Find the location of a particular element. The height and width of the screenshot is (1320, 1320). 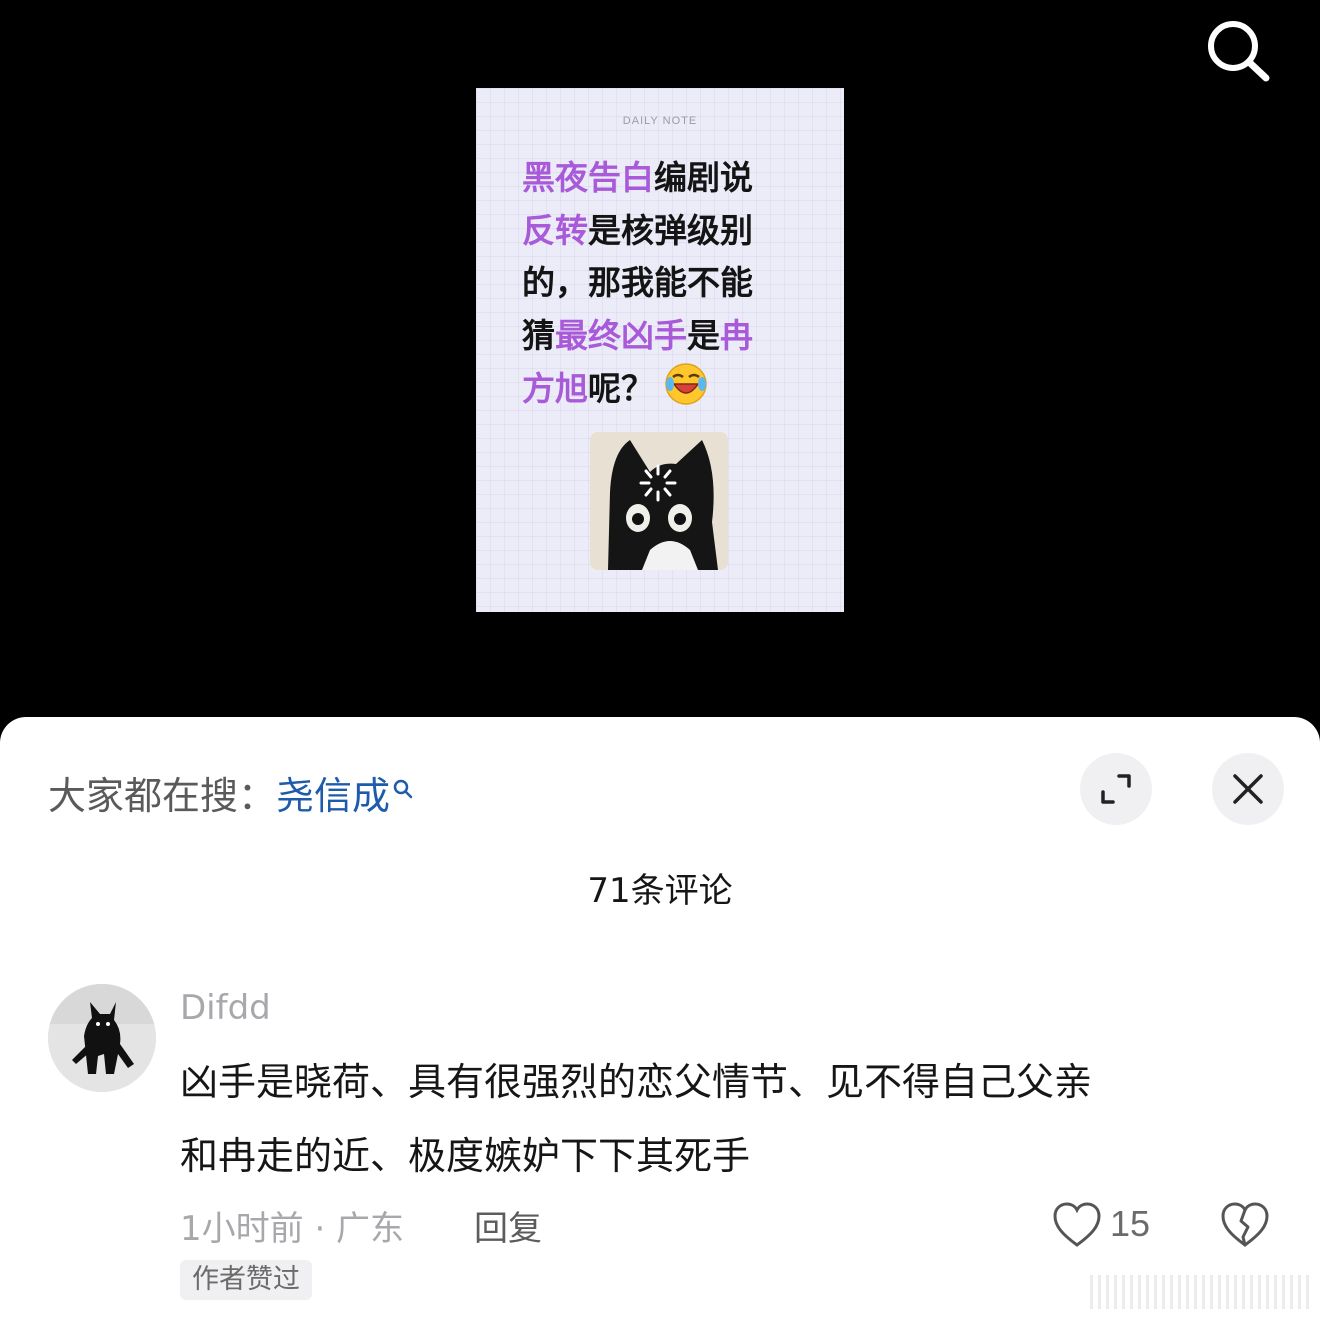

note-highlight: 反转 is located at coordinates (555, 230).